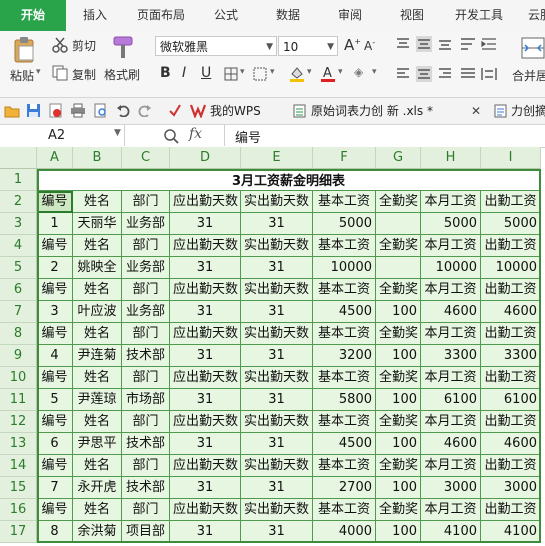  Describe the element at coordinates (277, 158) in the screenshot. I see `column-header-e: E` at that location.